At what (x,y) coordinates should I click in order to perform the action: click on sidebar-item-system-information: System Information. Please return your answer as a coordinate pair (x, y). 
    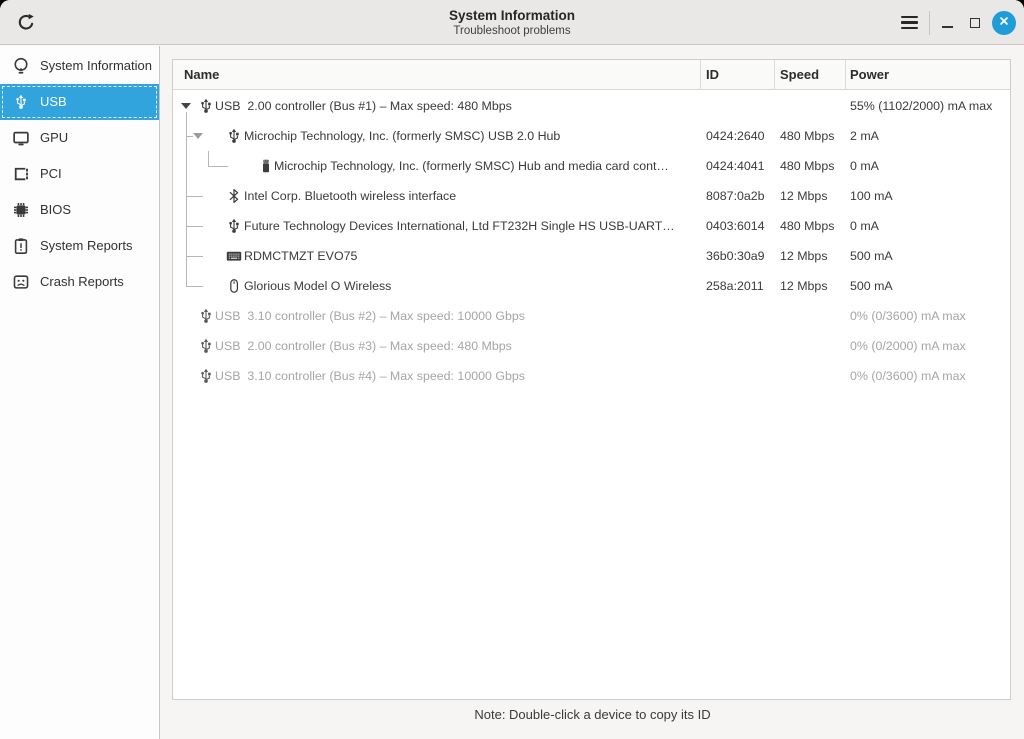
    Looking at the image, I should click on (79, 66).